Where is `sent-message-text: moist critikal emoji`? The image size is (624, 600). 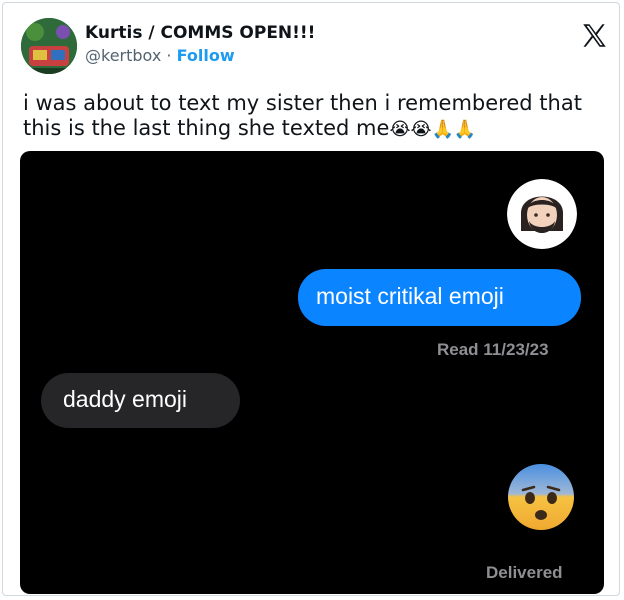 sent-message-text: moist critikal emoji is located at coordinates (410, 296).